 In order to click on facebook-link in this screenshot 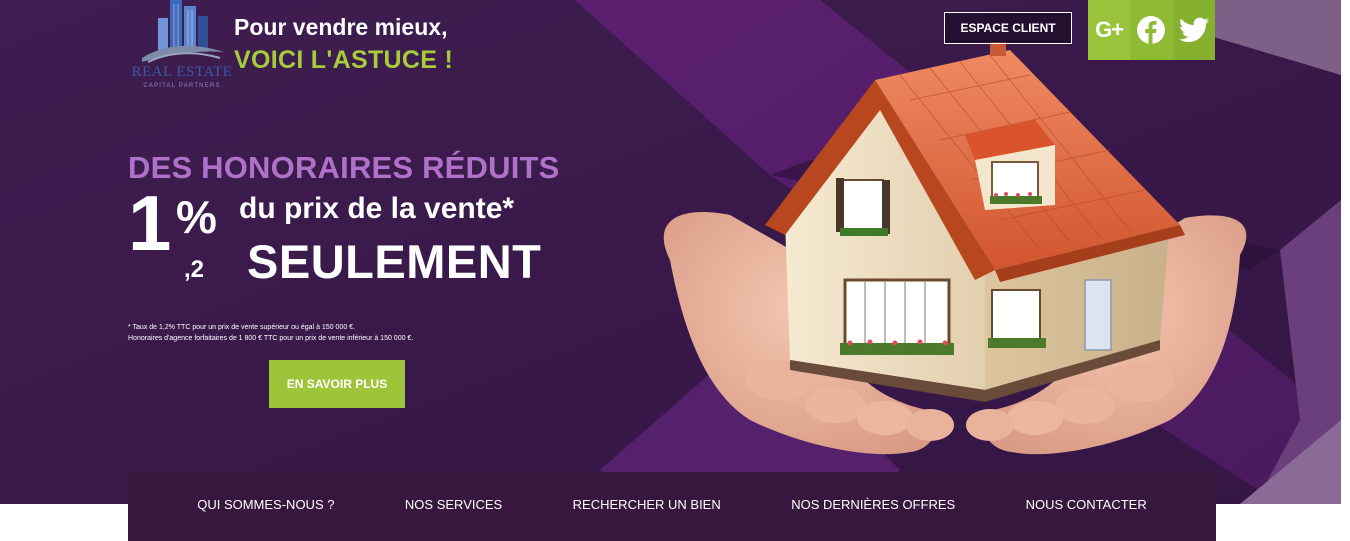, I will do `click(1151, 30)`.